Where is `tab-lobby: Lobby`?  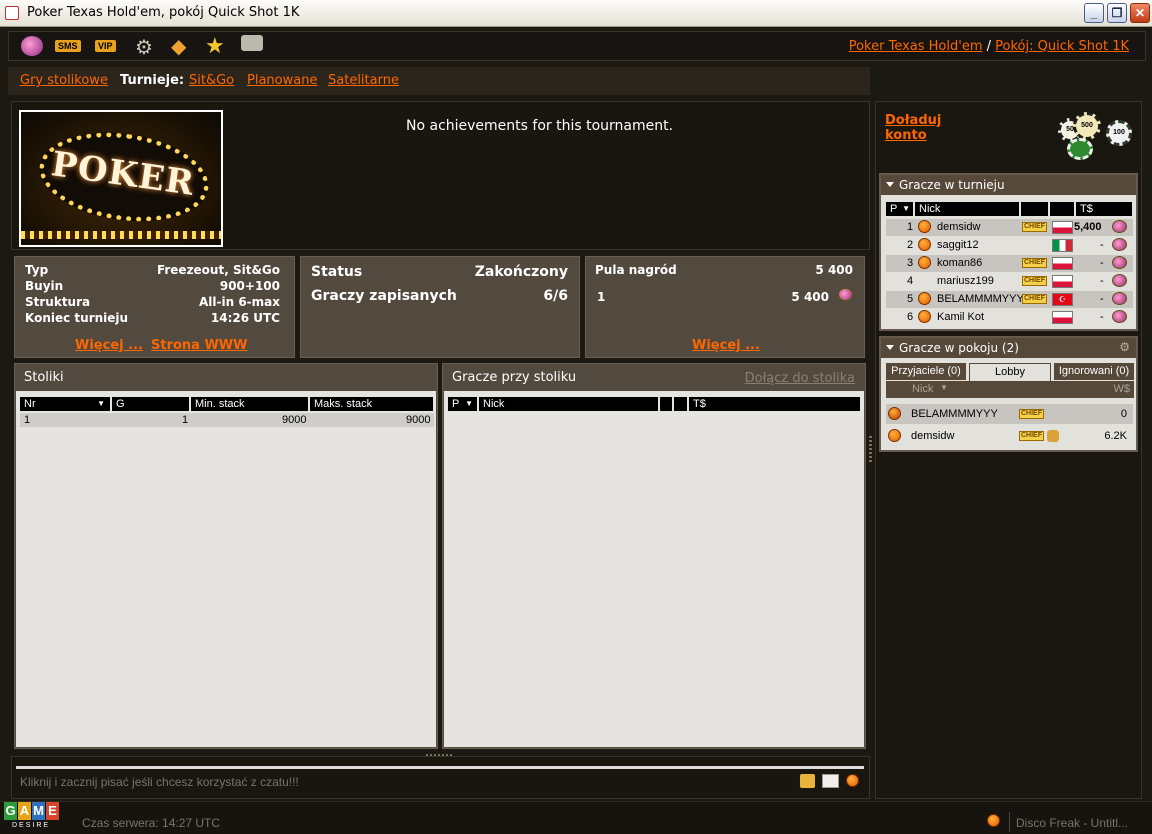
tab-lobby: Lobby is located at coordinates (1010, 372).